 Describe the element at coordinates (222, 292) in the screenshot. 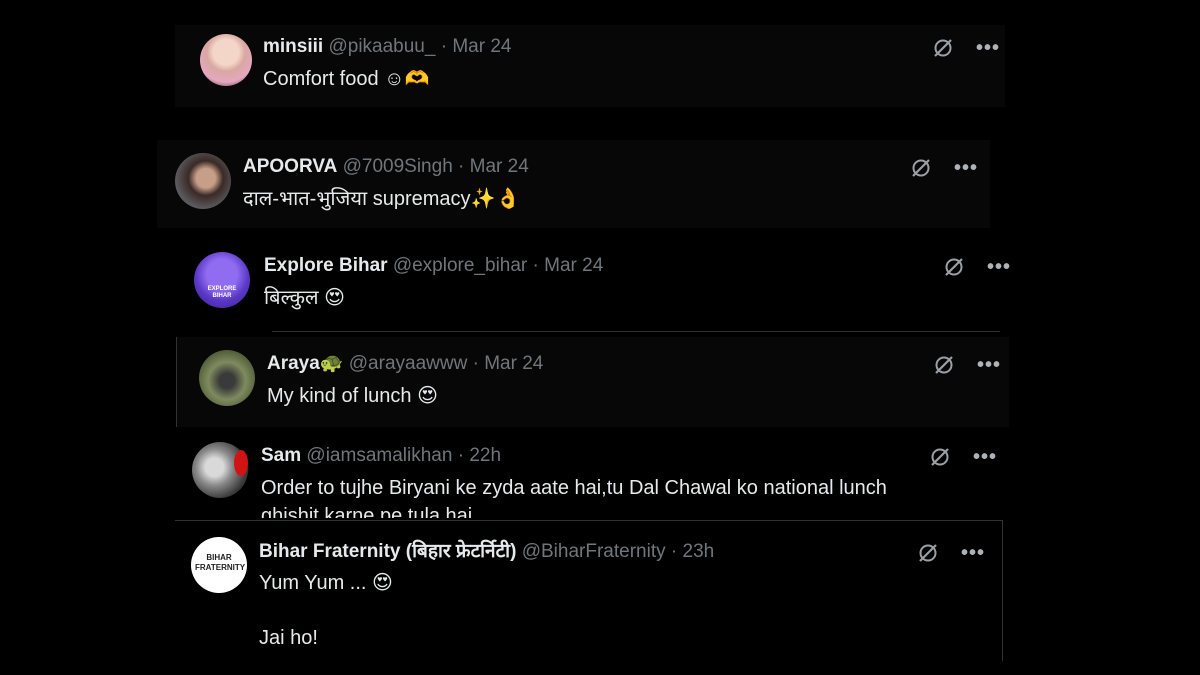

I see `avatar-logo-text: EXPLORE BIHAR` at that location.